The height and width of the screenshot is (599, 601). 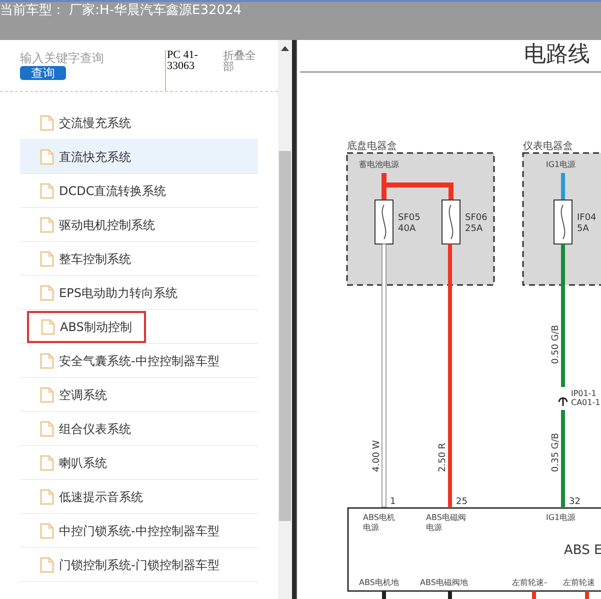 I want to click on fuse-name: SF06, so click(x=476, y=218).